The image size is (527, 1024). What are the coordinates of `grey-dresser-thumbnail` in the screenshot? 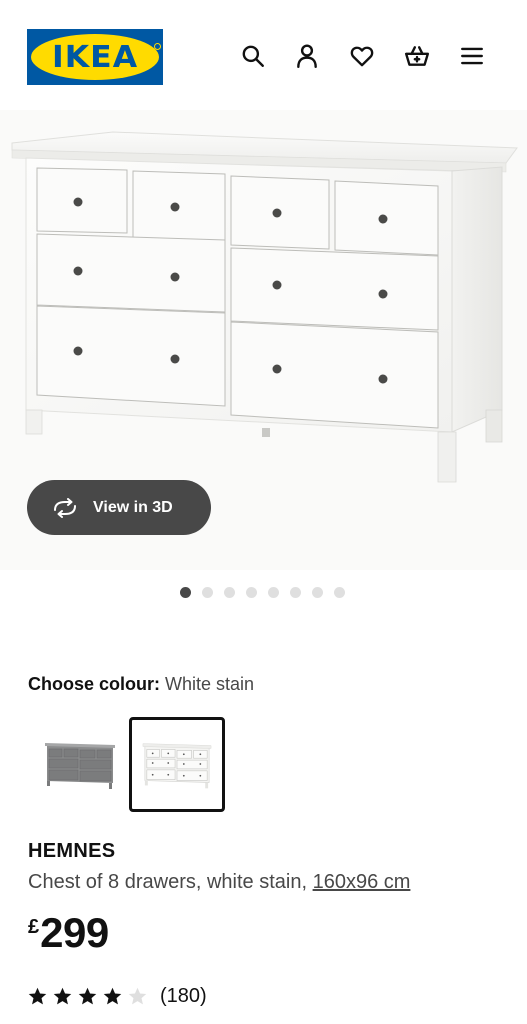 It's located at (80, 765).